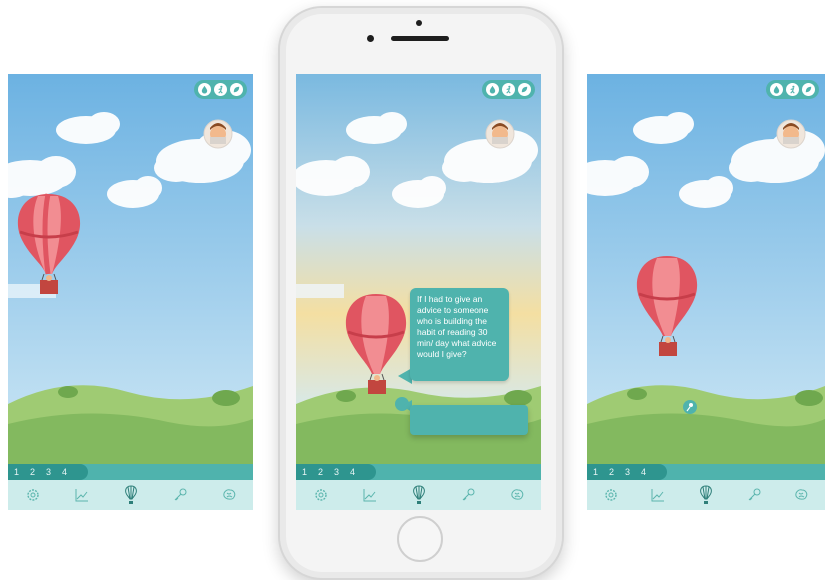 This screenshot has width=825, height=580. I want to click on camera-icon, so click(419, 23).